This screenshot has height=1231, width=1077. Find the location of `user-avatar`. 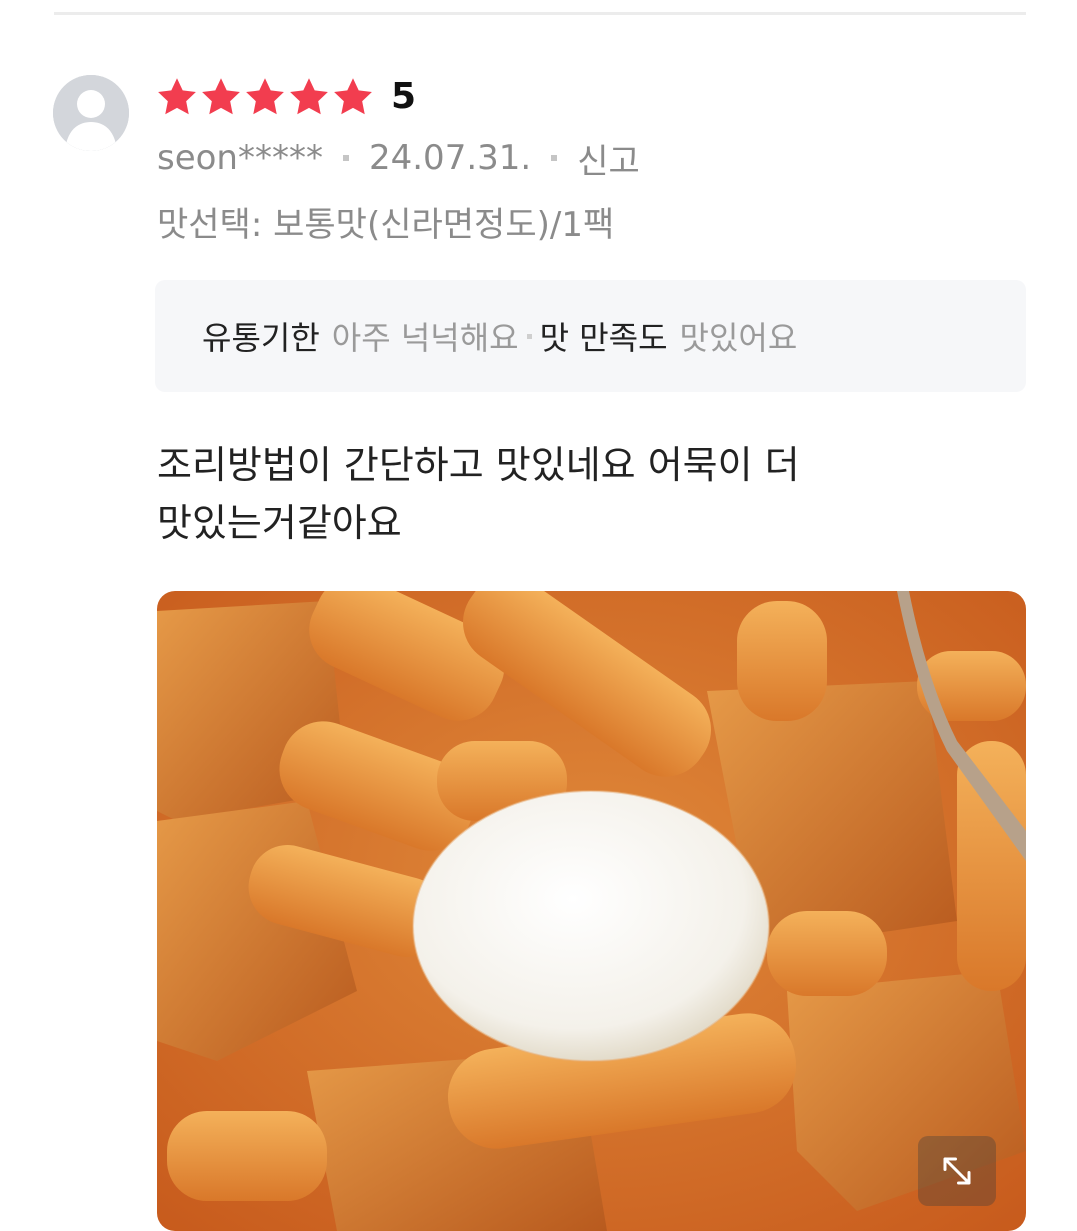

user-avatar is located at coordinates (91, 113).